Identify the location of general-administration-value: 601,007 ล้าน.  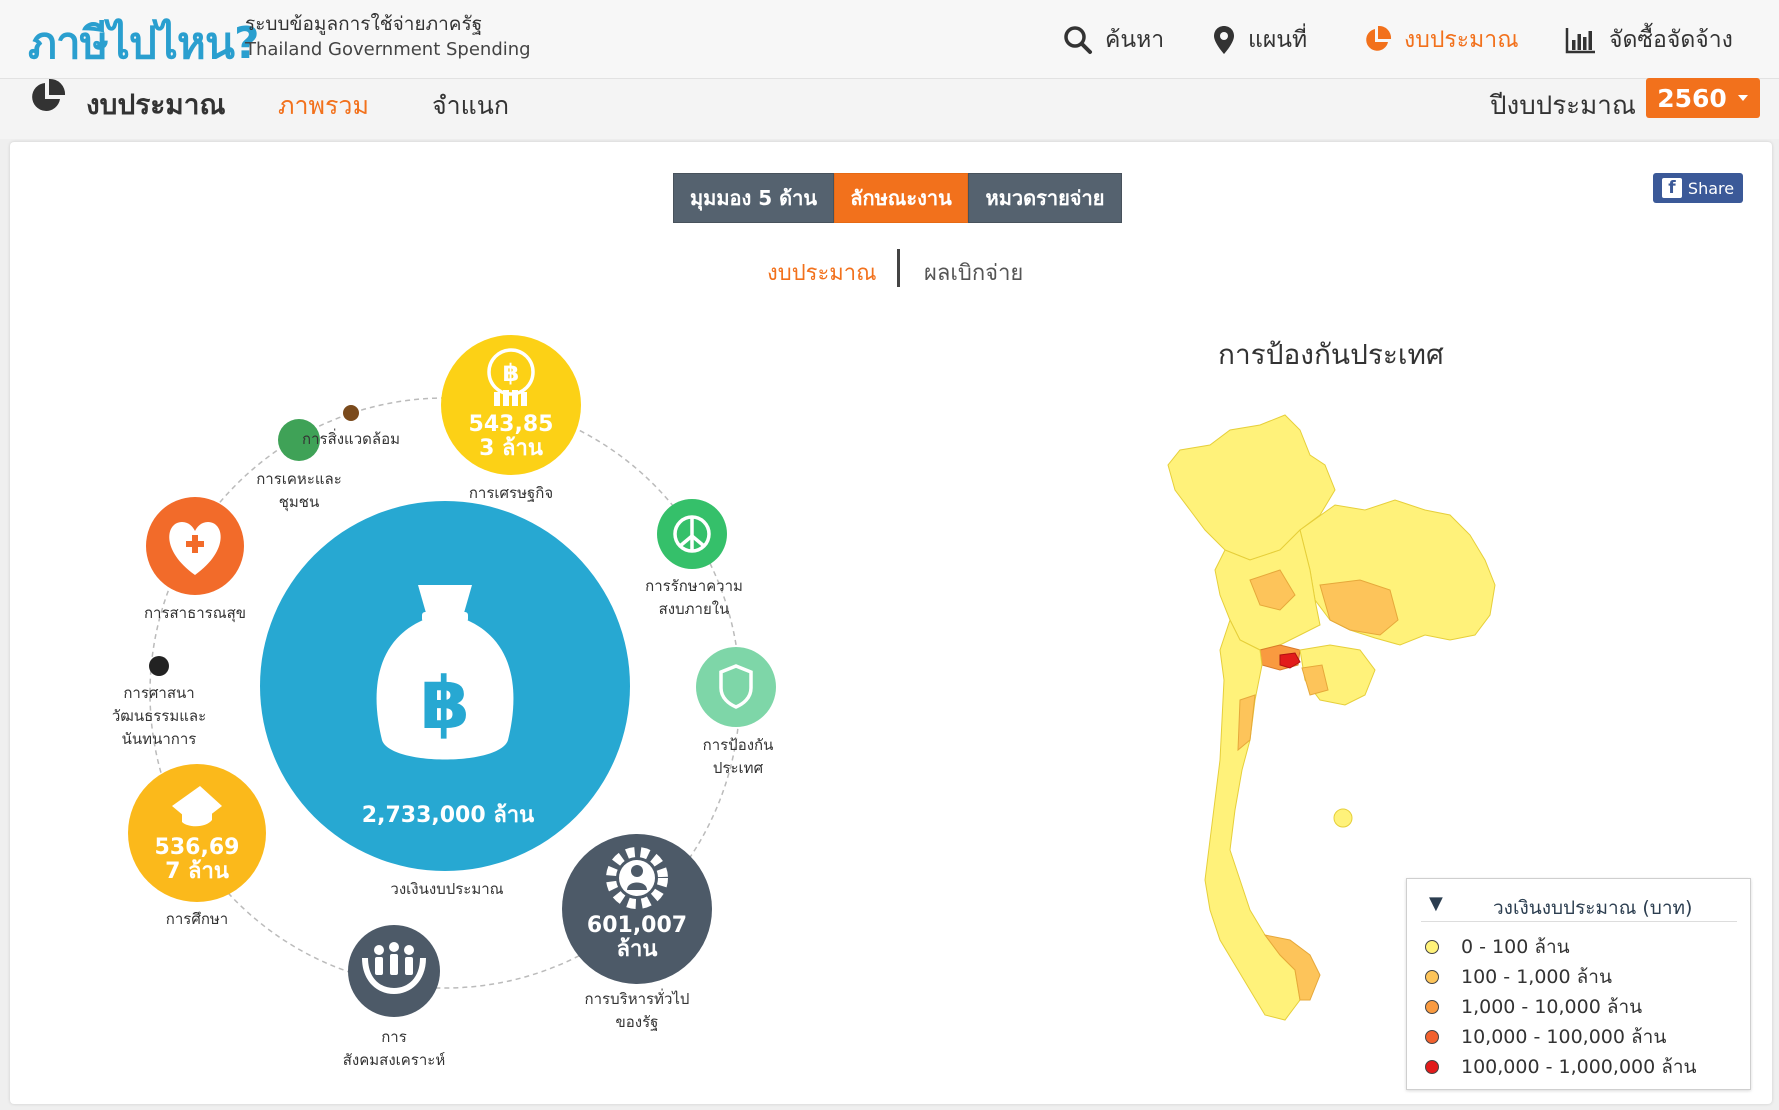
(637, 938).